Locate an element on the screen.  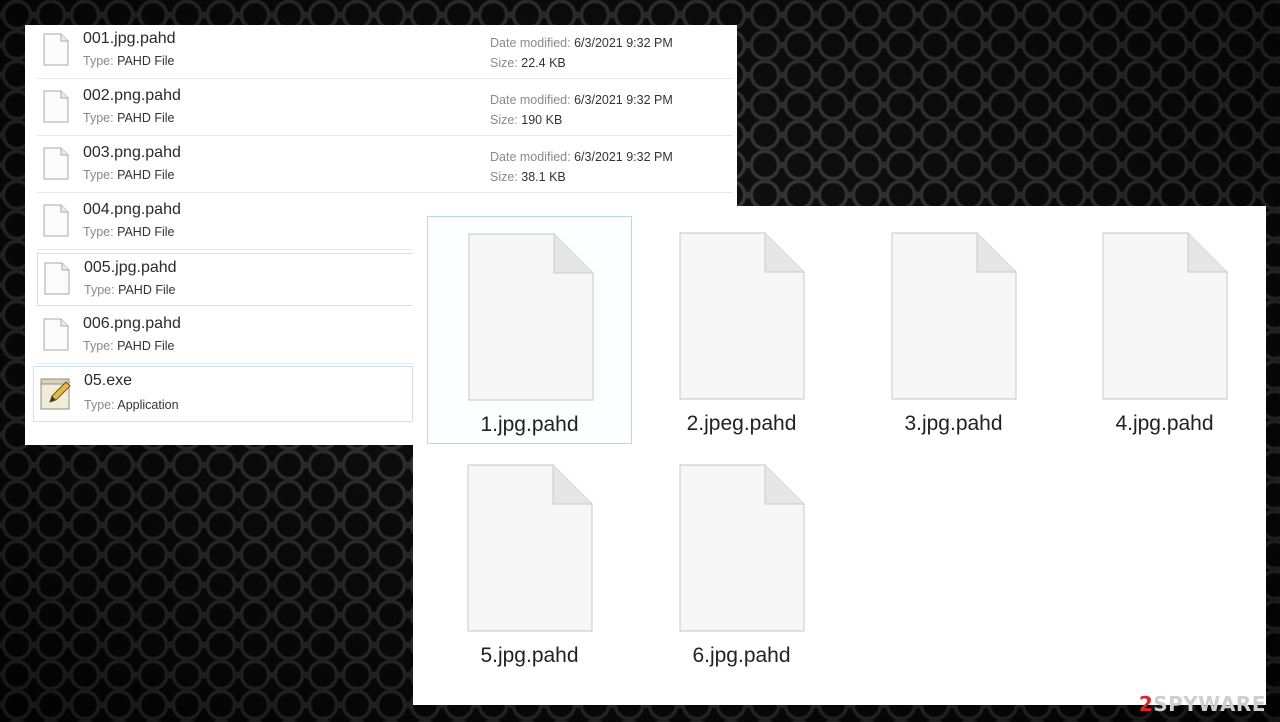
file-tile: 5.jpg.pahd is located at coordinates (529, 562).